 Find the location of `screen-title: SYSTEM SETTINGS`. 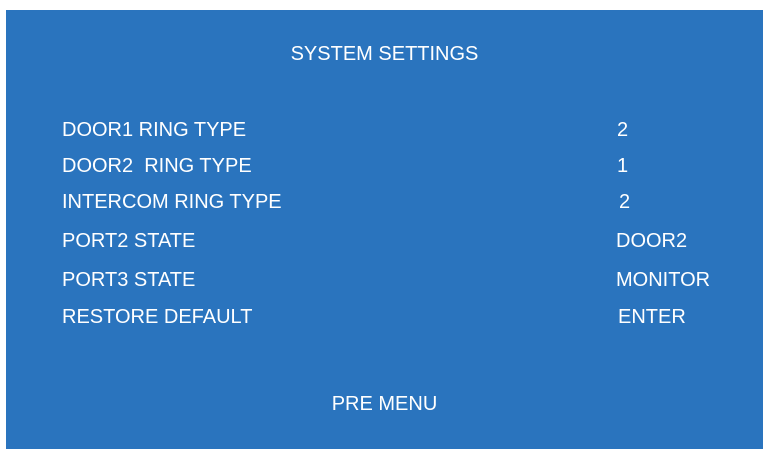

screen-title: SYSTEM SETTINGS is located at coordinates (384, 54).